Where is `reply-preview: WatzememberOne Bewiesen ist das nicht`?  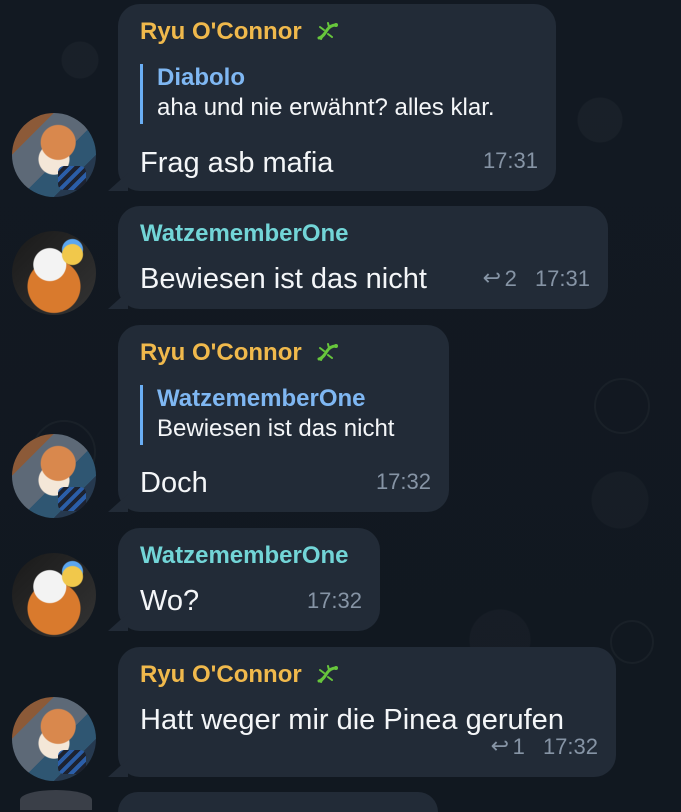 reply-preview: WatzememberOne Bewiesen ist das nicht is located at coordinates (267, 415).